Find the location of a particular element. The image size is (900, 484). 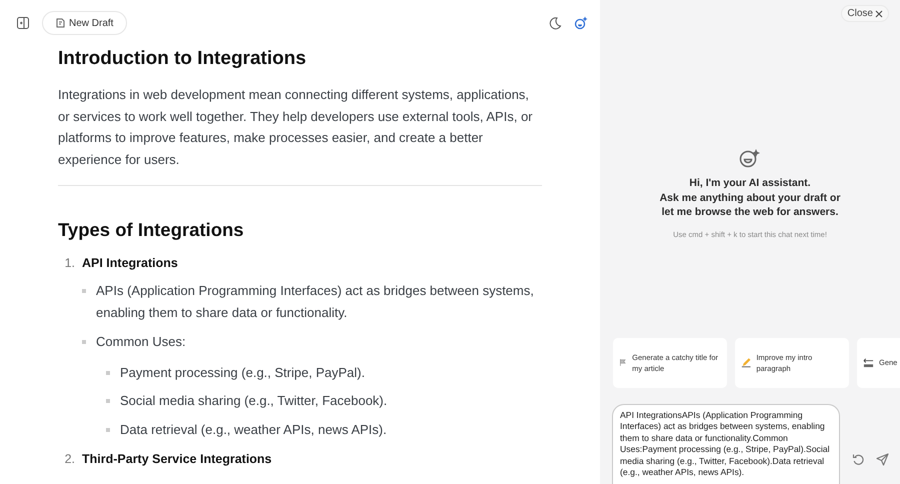

list-number: 1. is located at coordinates (69, 263).